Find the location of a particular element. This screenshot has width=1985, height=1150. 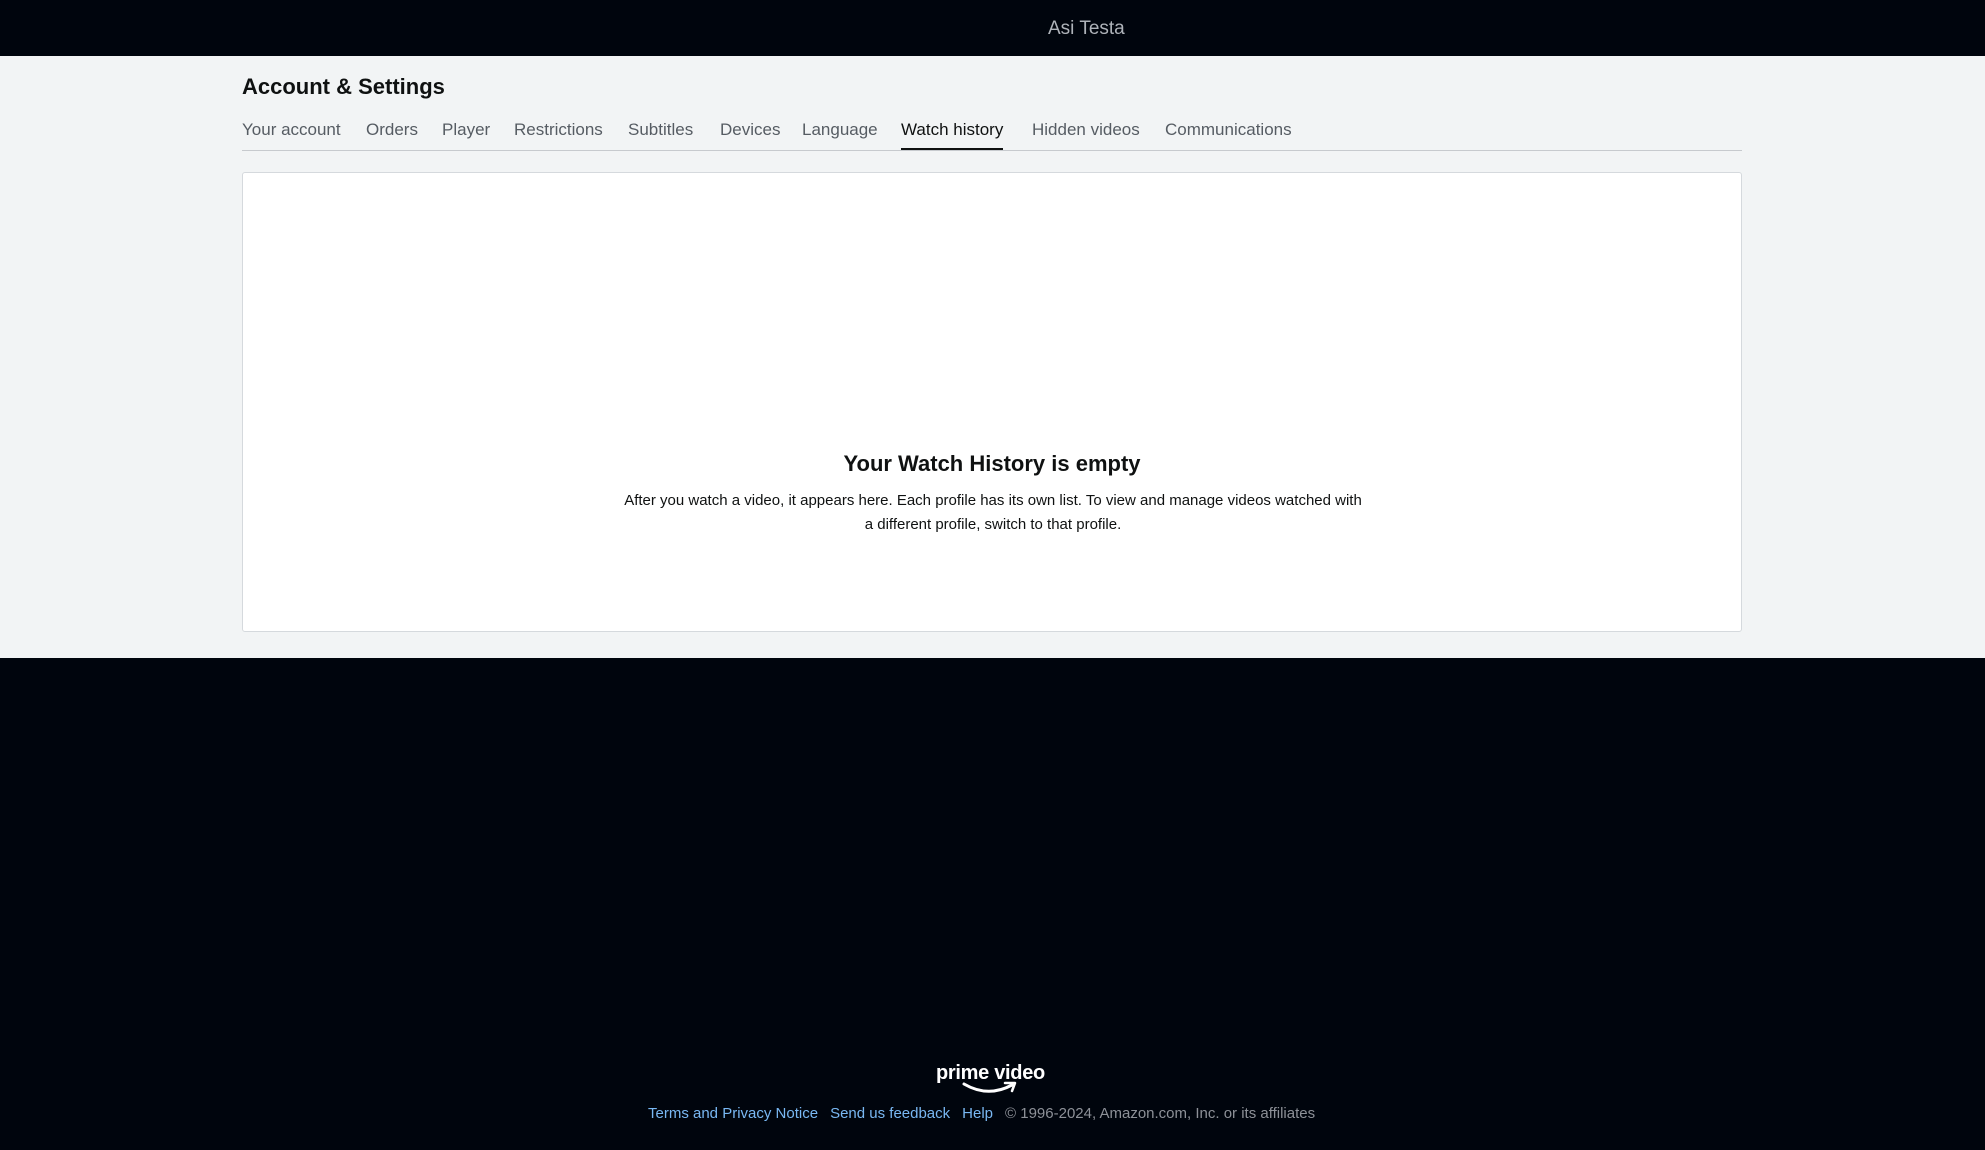

tab-language: Language is located at coordinates (840, 134).